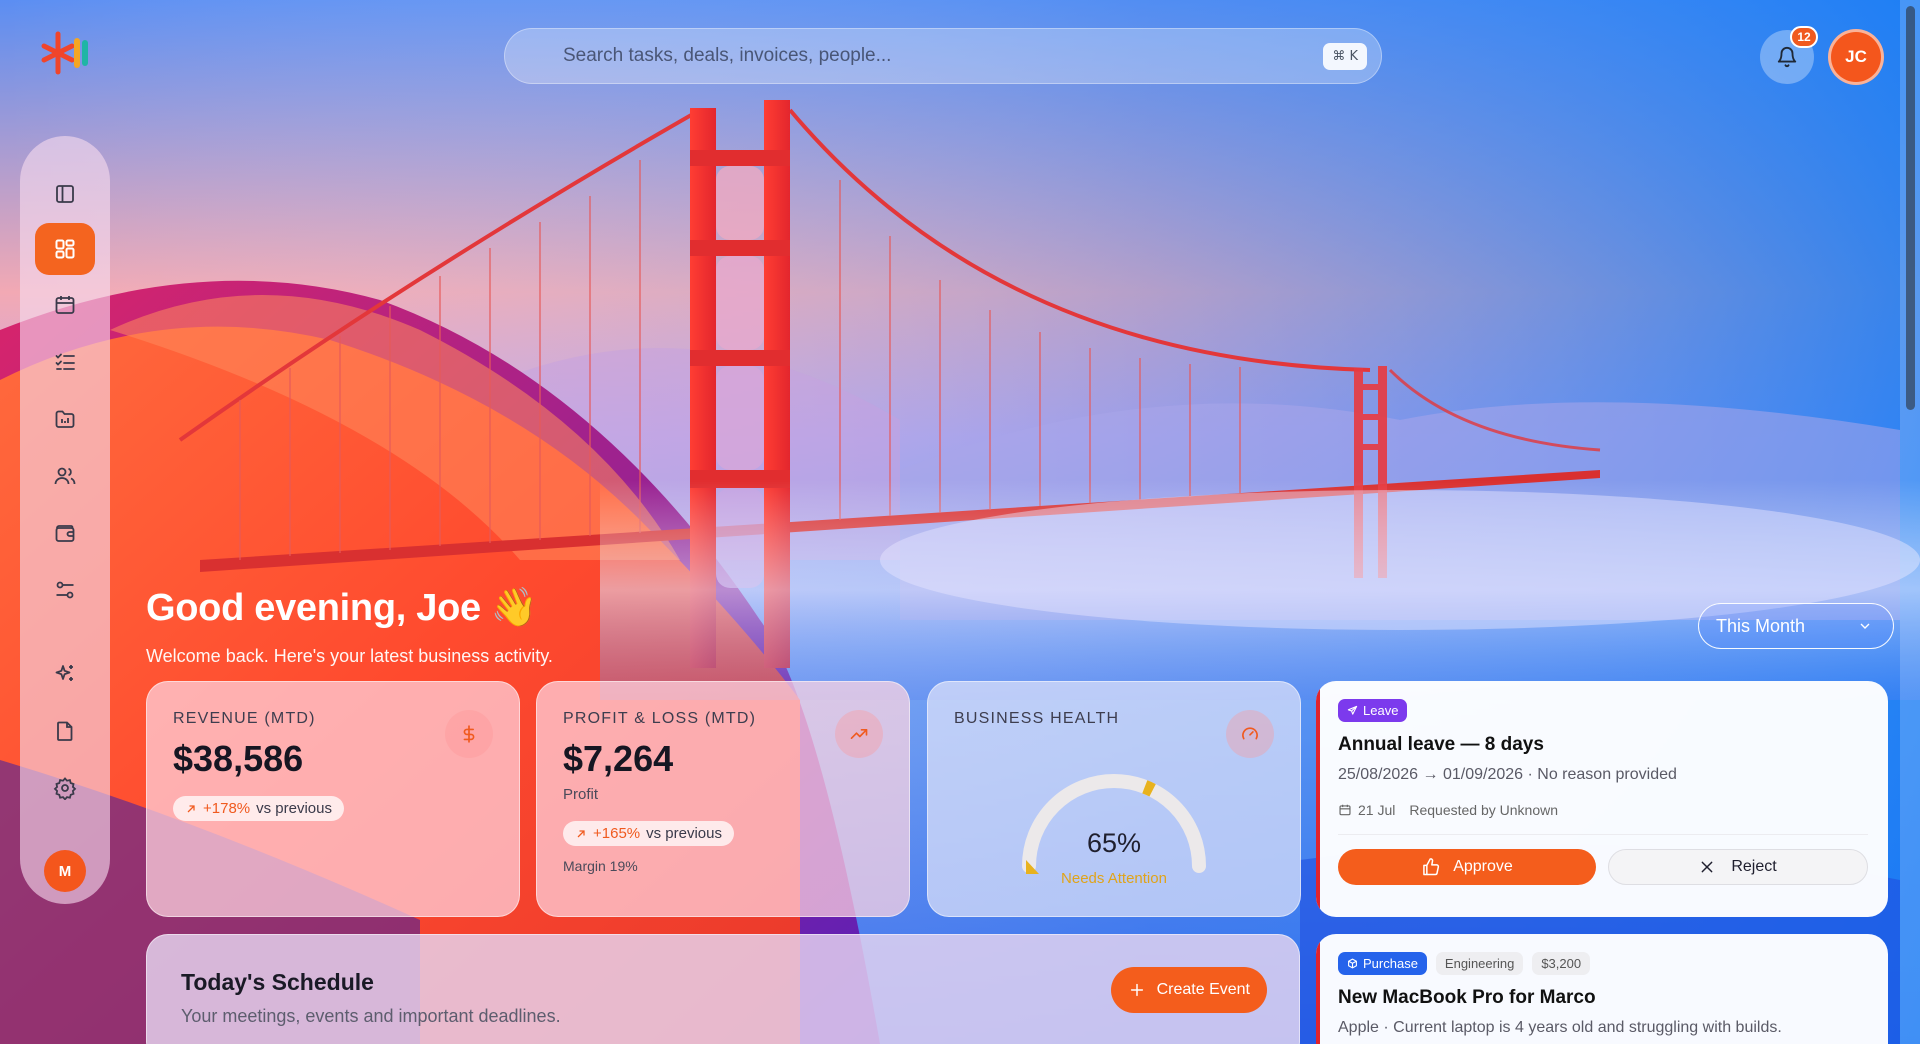 Image resolution: width=1920 pixels, height=1044 pixels. I want to click on sliders-icon, so click(65, 590).